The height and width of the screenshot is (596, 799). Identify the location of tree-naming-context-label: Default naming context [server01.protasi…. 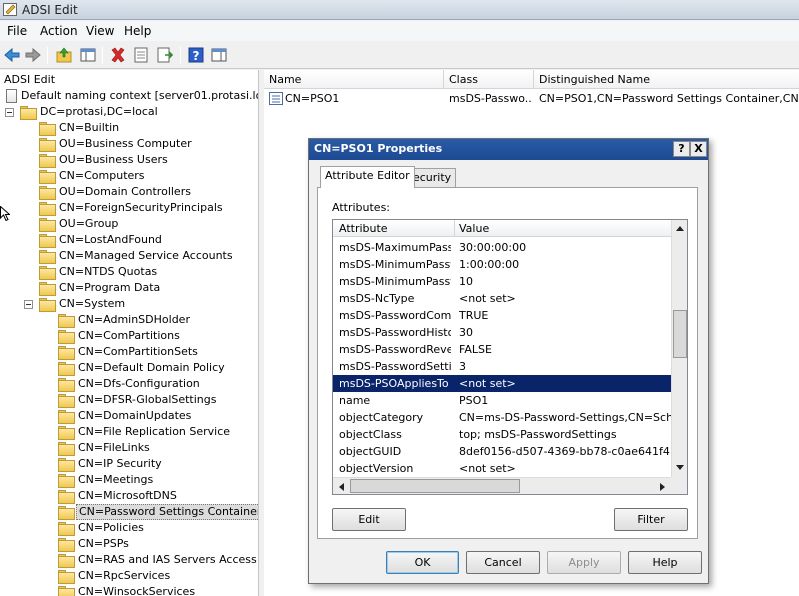
(140, 95).